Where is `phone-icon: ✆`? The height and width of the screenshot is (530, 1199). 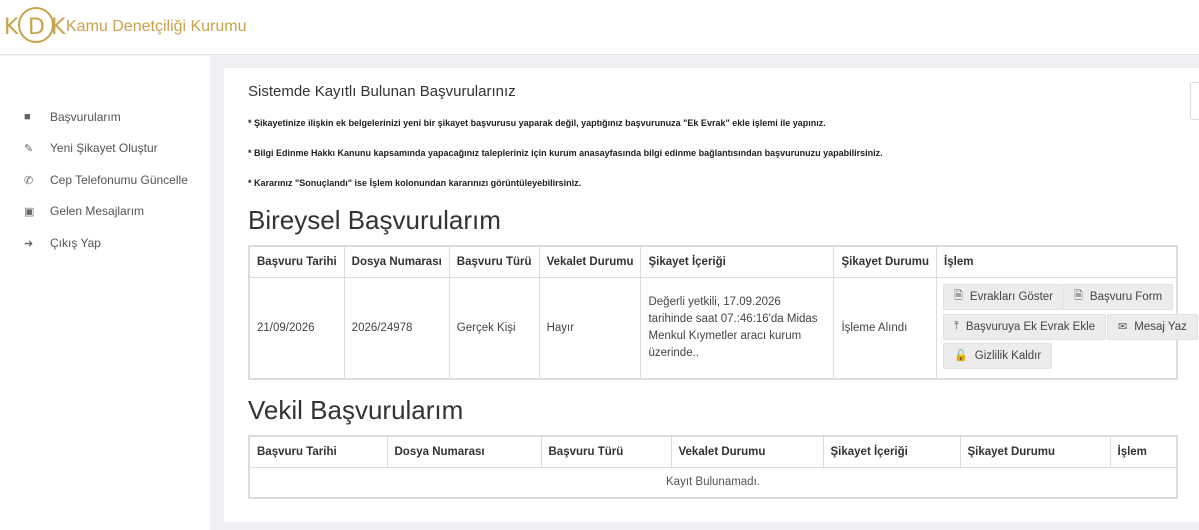 phone-icon: ✆ is located at coordinates (29, 180).